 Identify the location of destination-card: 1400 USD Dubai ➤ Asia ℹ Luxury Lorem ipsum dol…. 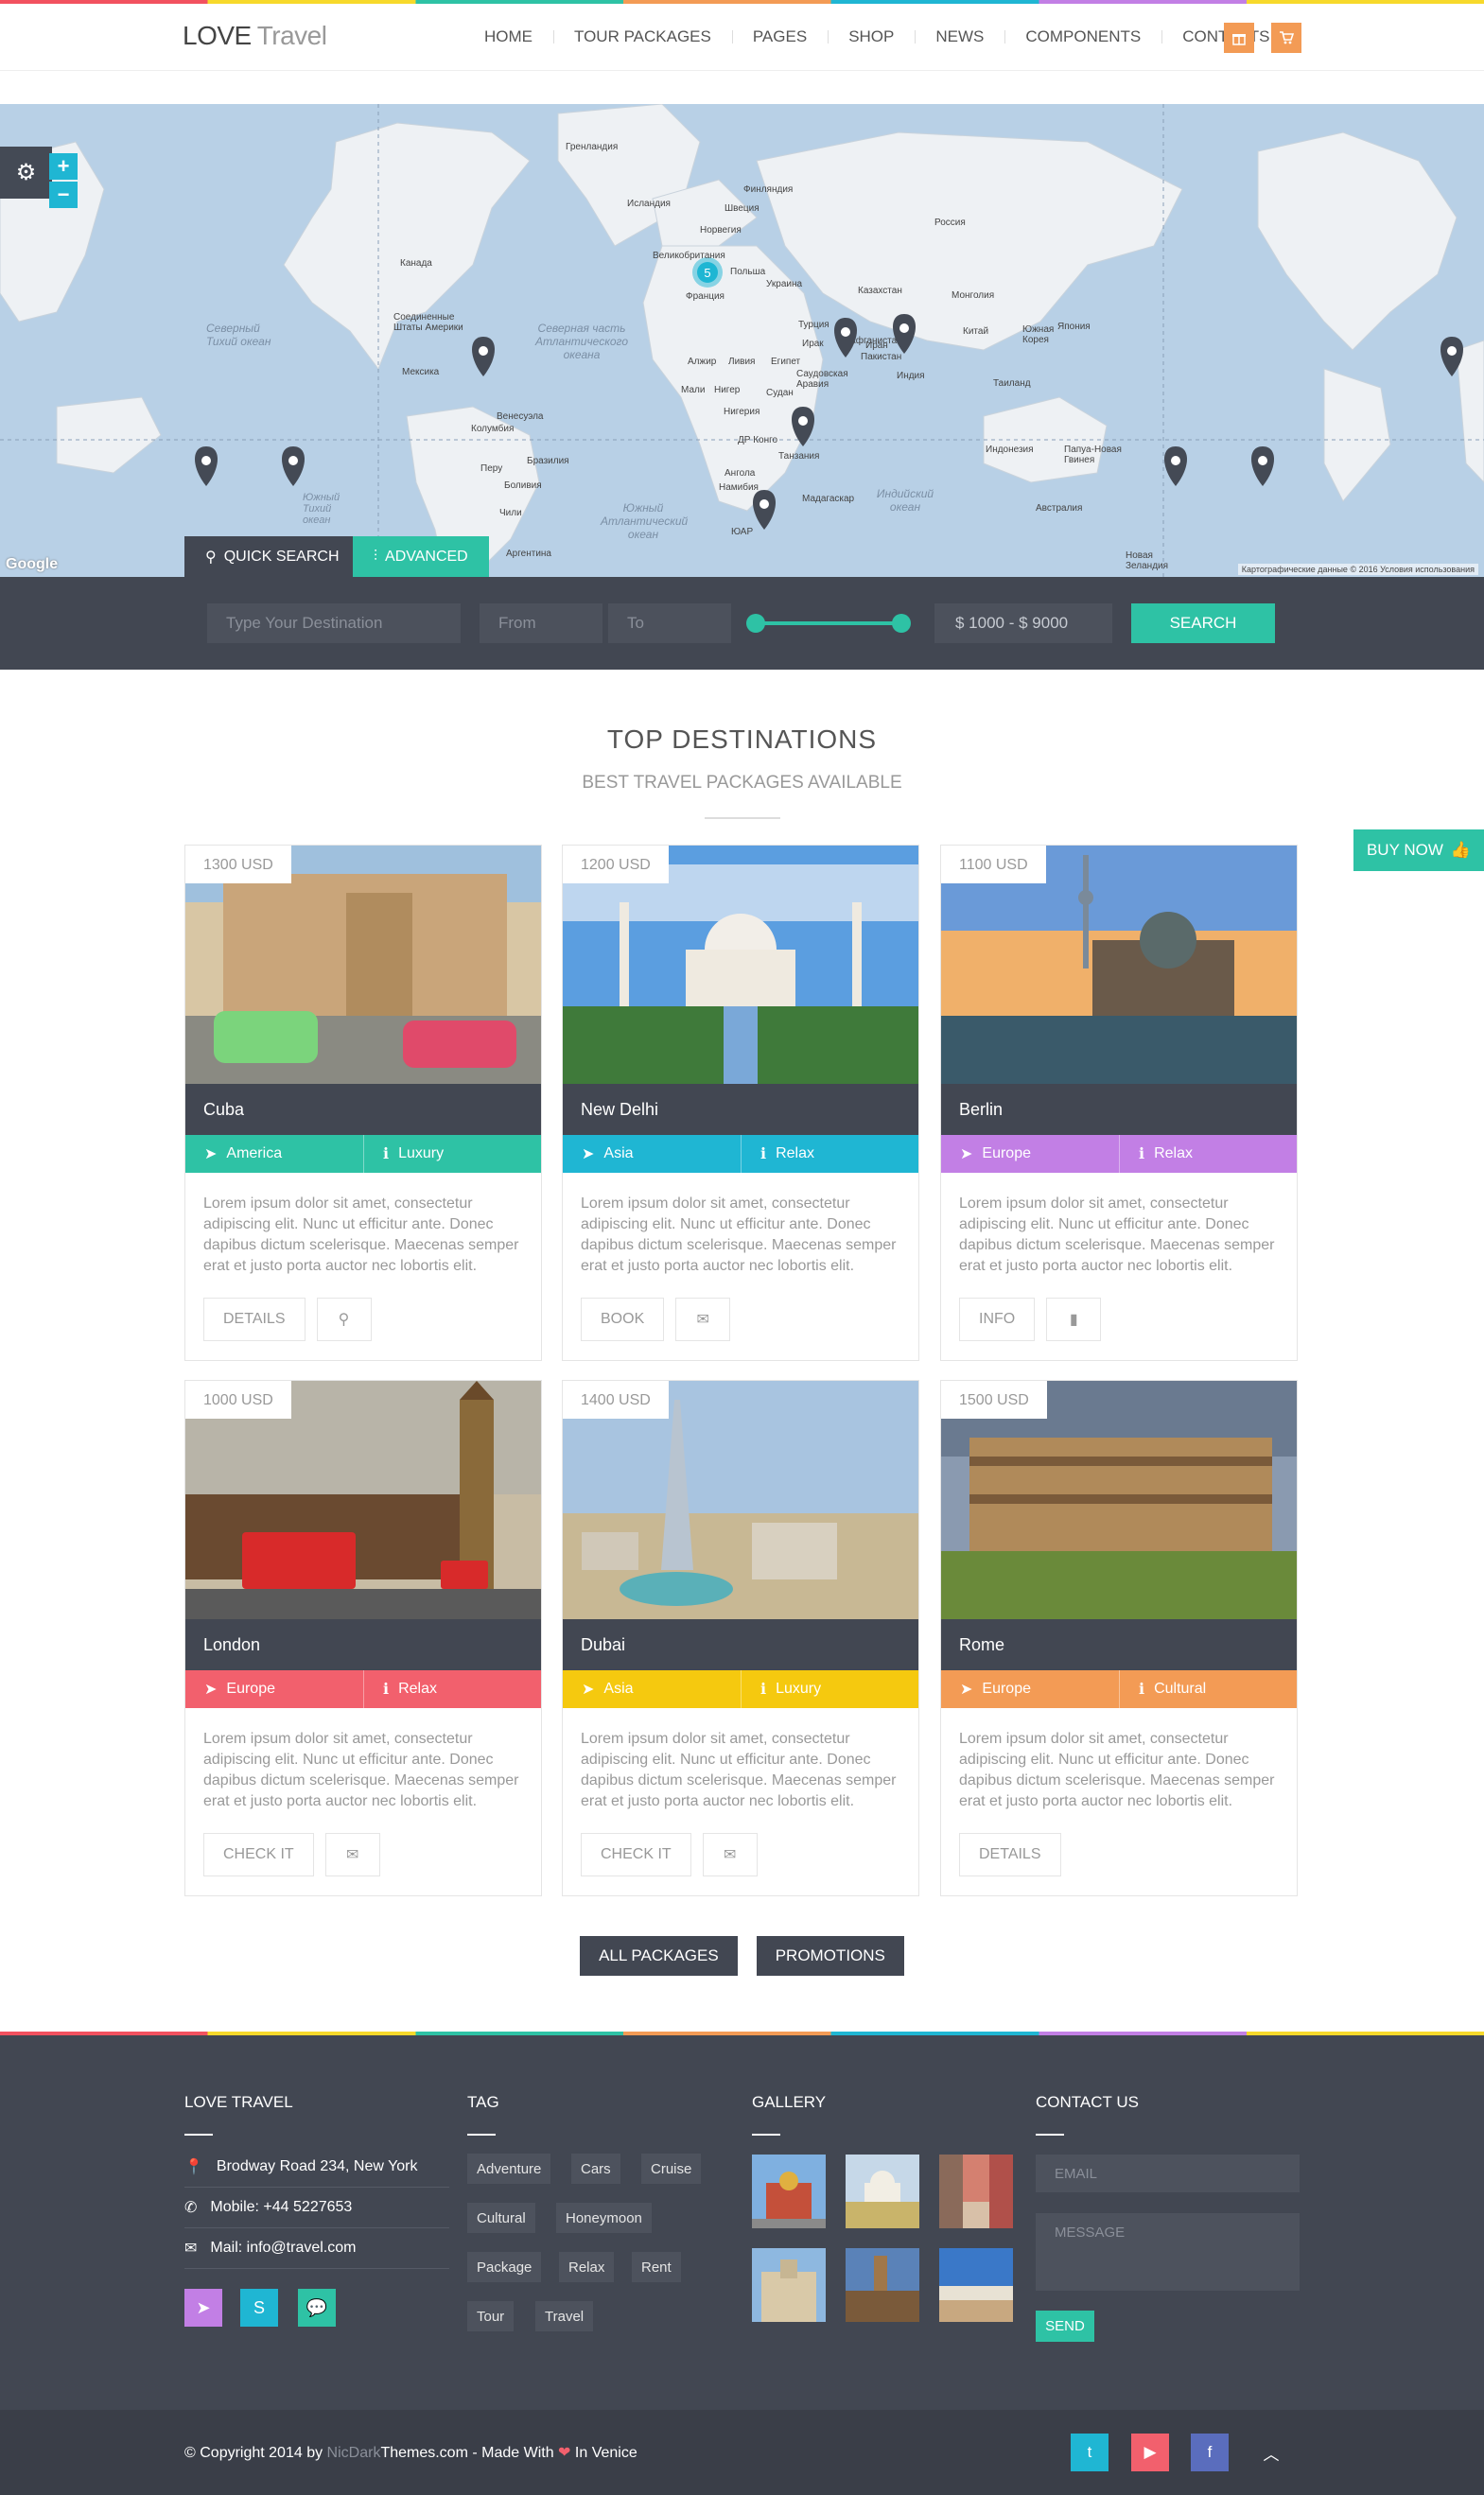
(740, 1638).